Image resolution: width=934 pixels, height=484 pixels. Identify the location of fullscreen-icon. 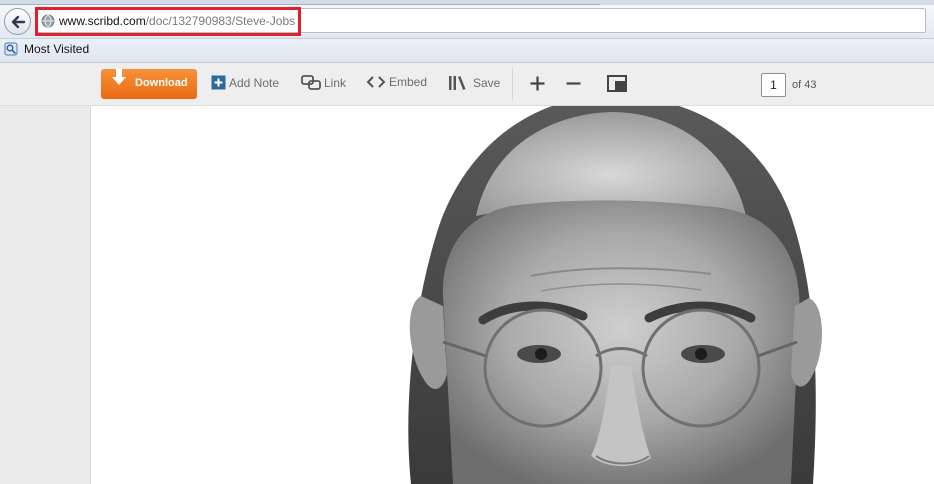
(617, 83).